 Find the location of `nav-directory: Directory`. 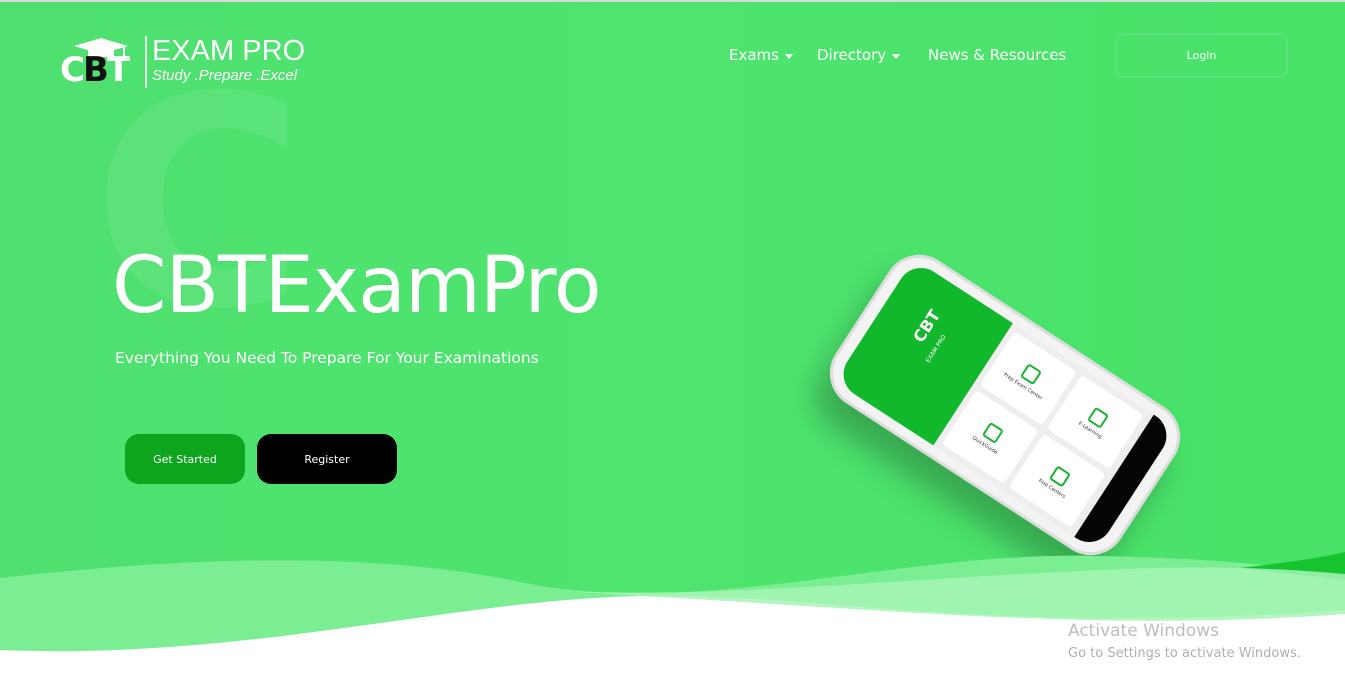

nav-directory: Directory is located at coordinates (859, 55).